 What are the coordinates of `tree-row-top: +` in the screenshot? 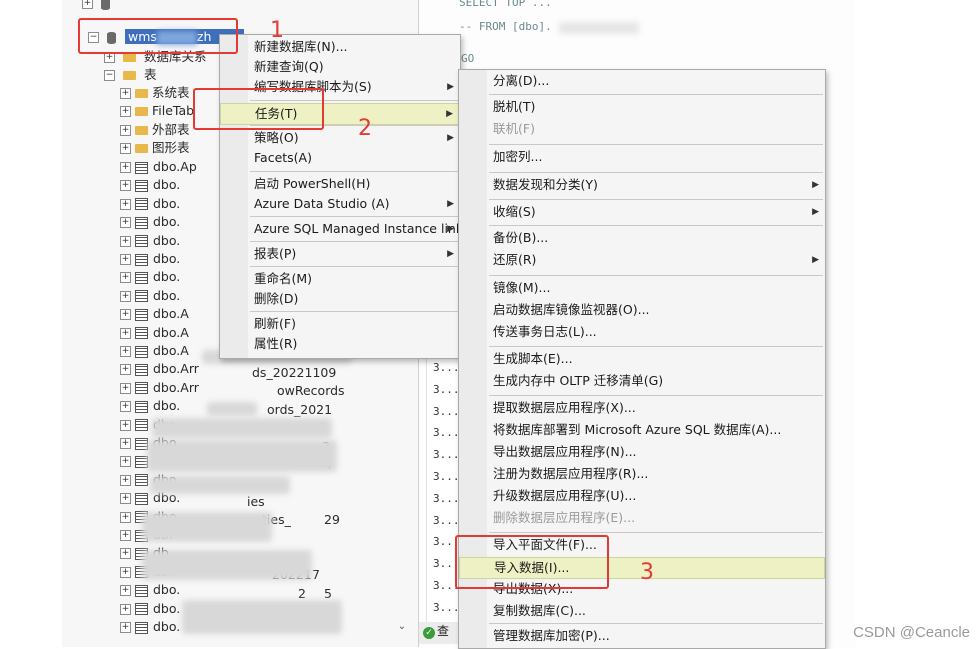 It's located at (98, 6).